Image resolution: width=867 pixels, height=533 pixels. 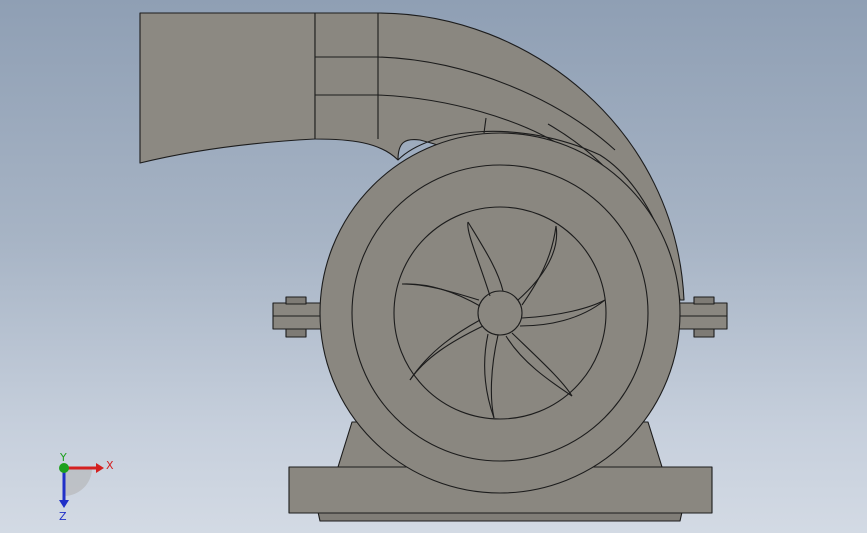 I want to click on coordinate-triad: X Y Z, so click(x=86, y=487).